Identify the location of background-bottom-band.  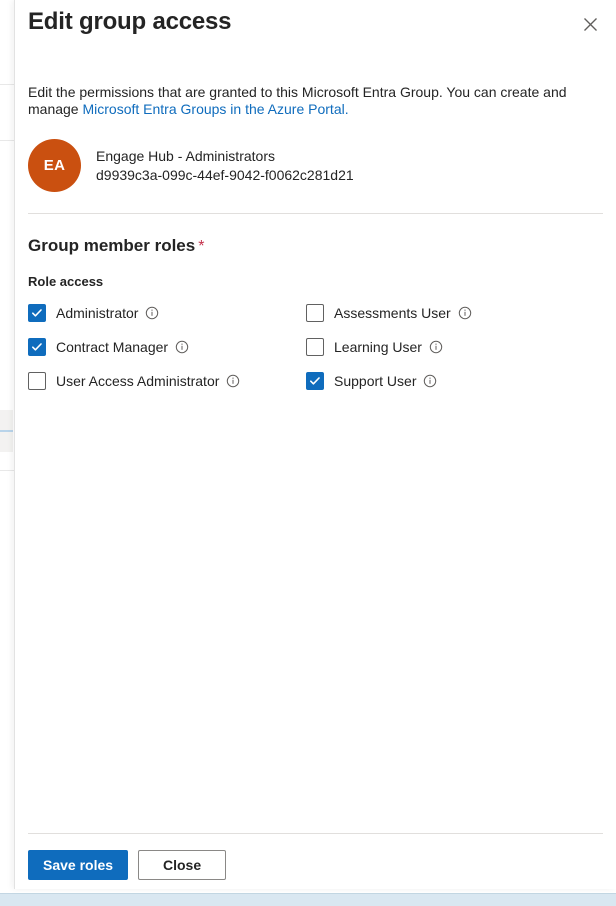
(308, 899).